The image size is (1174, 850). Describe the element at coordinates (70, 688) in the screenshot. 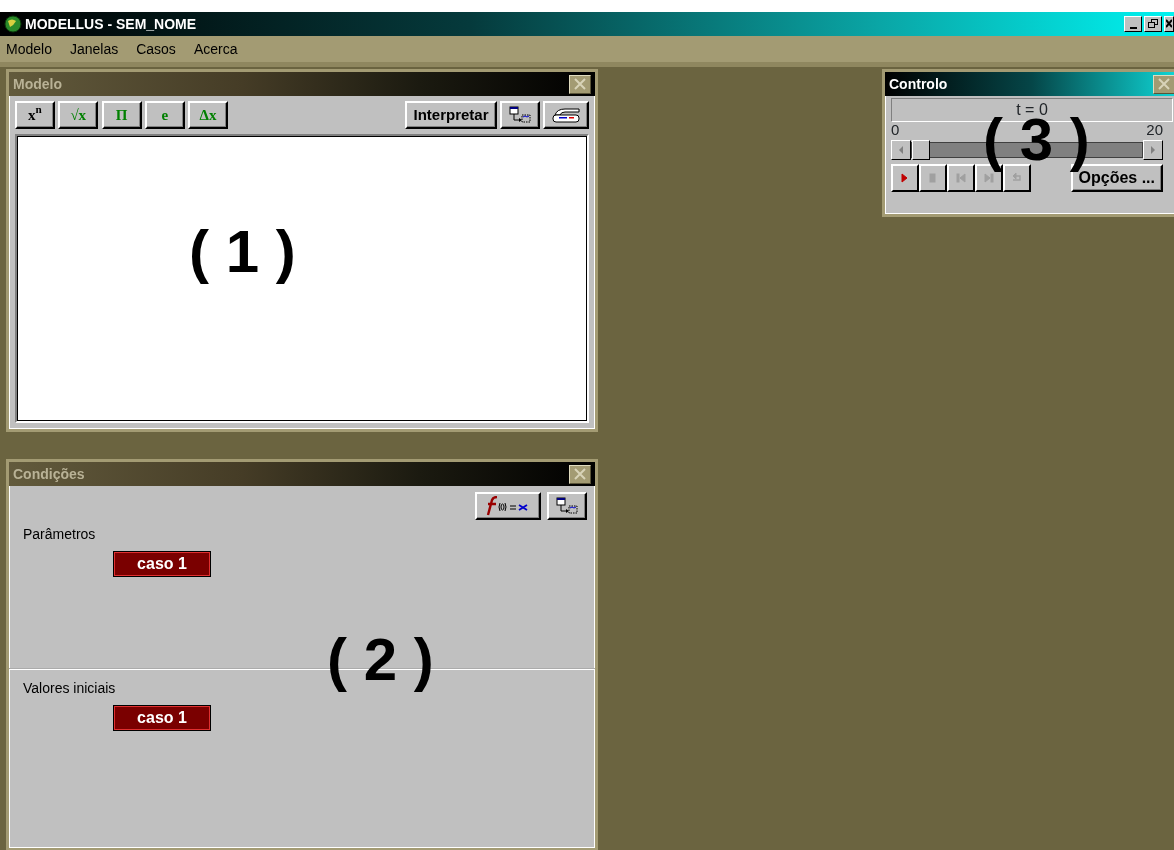

I see `section-label: Valores iniciais` at that location.